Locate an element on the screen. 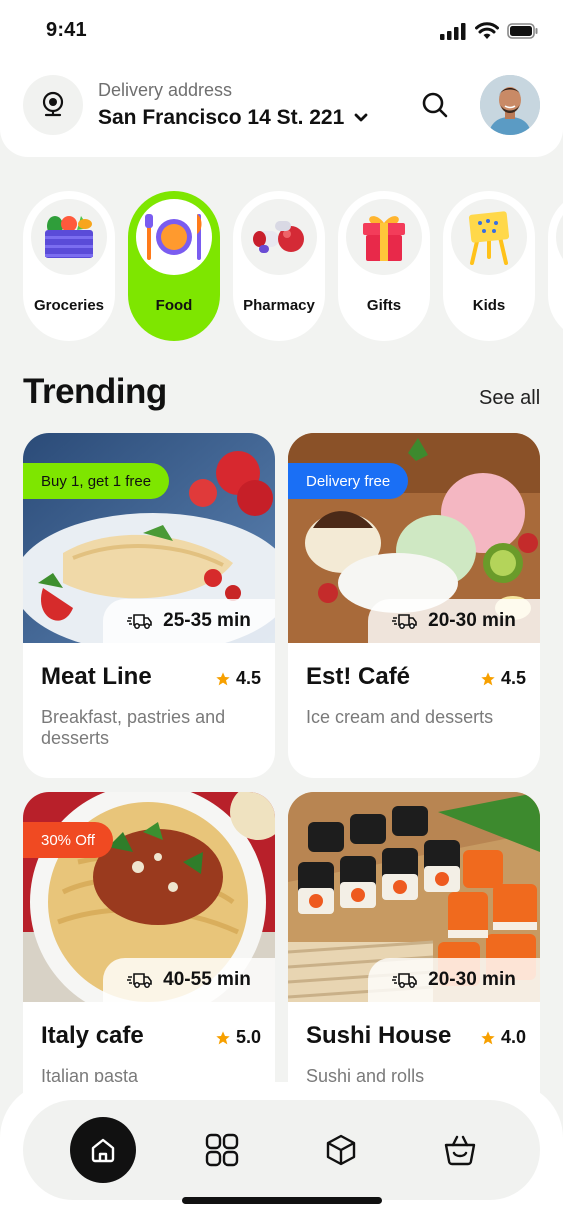 Image resolution: width=563 pixels, height=1218 pixels. nav-home-button is located at coordinates (103, 1150).